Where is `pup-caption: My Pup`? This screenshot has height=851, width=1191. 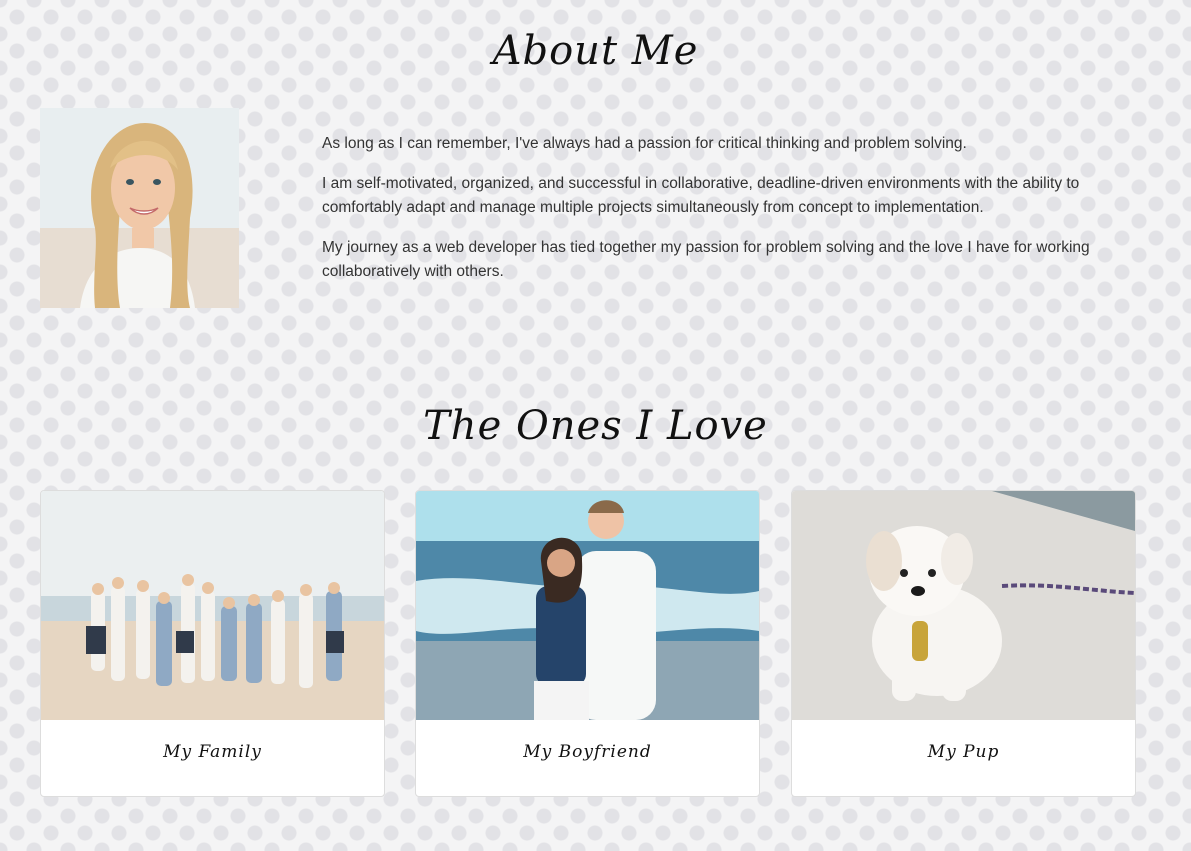
pup-caption: My Pup is located at coordinates (963, 752).